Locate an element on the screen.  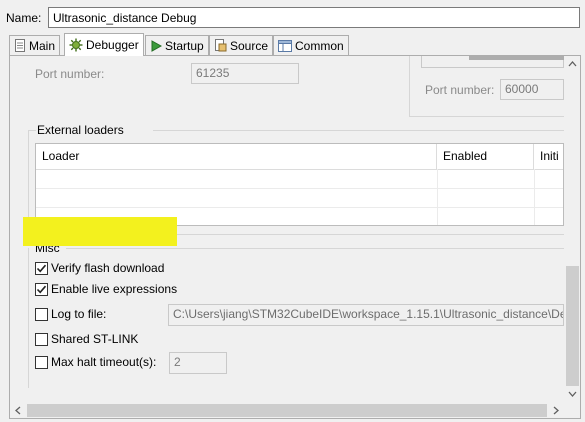
horizontal-scrollbar is located at coordinates (287, 410).